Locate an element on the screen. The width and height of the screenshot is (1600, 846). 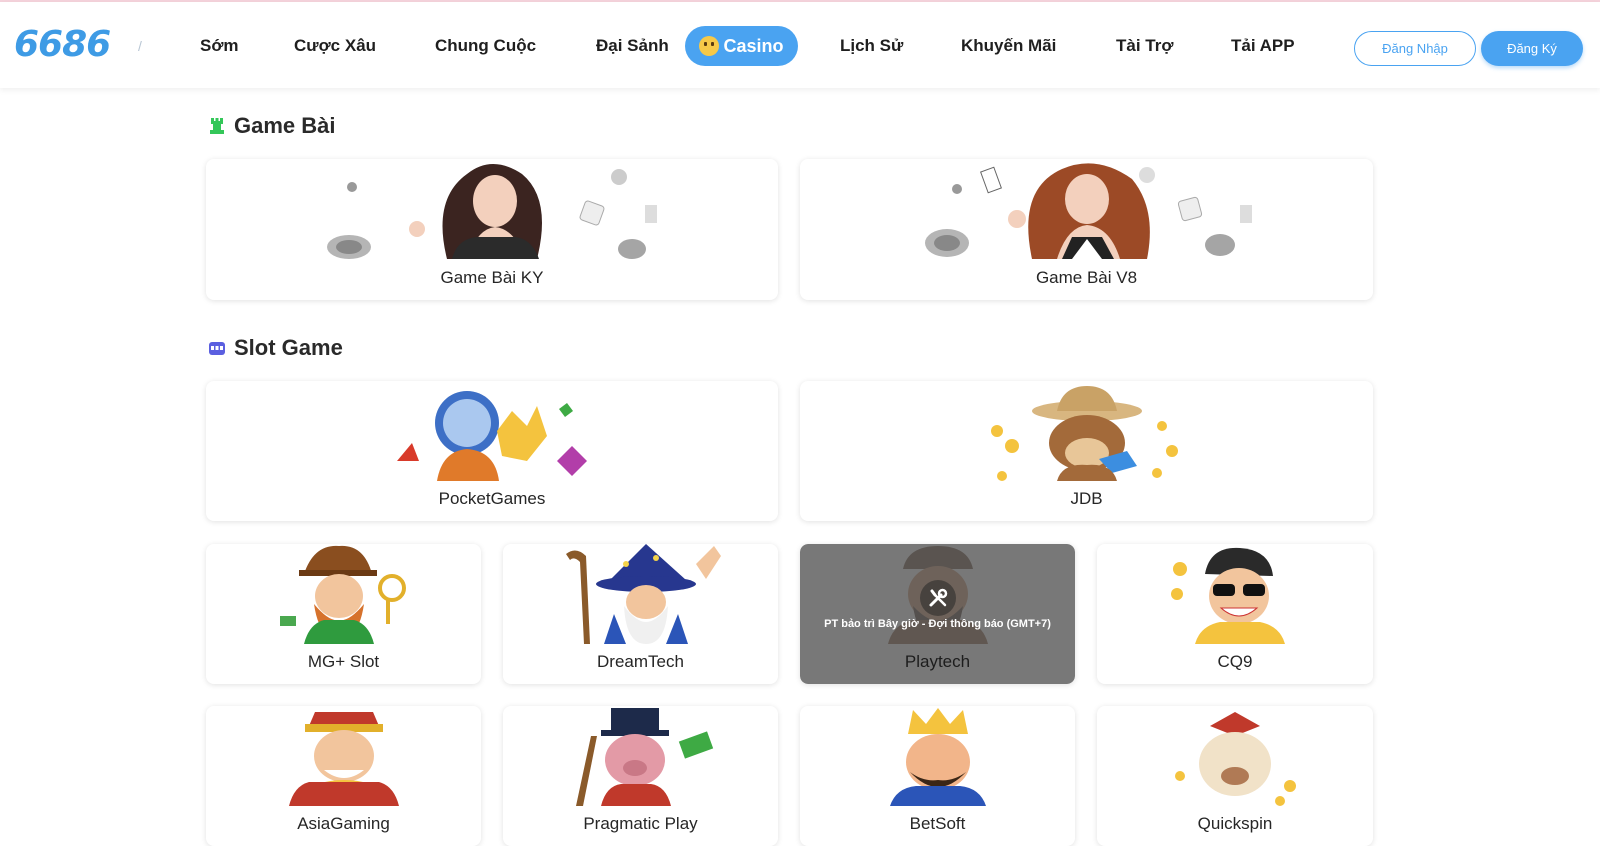
section-title-game-bai: Game Bài is located at coordinates (272, 126).